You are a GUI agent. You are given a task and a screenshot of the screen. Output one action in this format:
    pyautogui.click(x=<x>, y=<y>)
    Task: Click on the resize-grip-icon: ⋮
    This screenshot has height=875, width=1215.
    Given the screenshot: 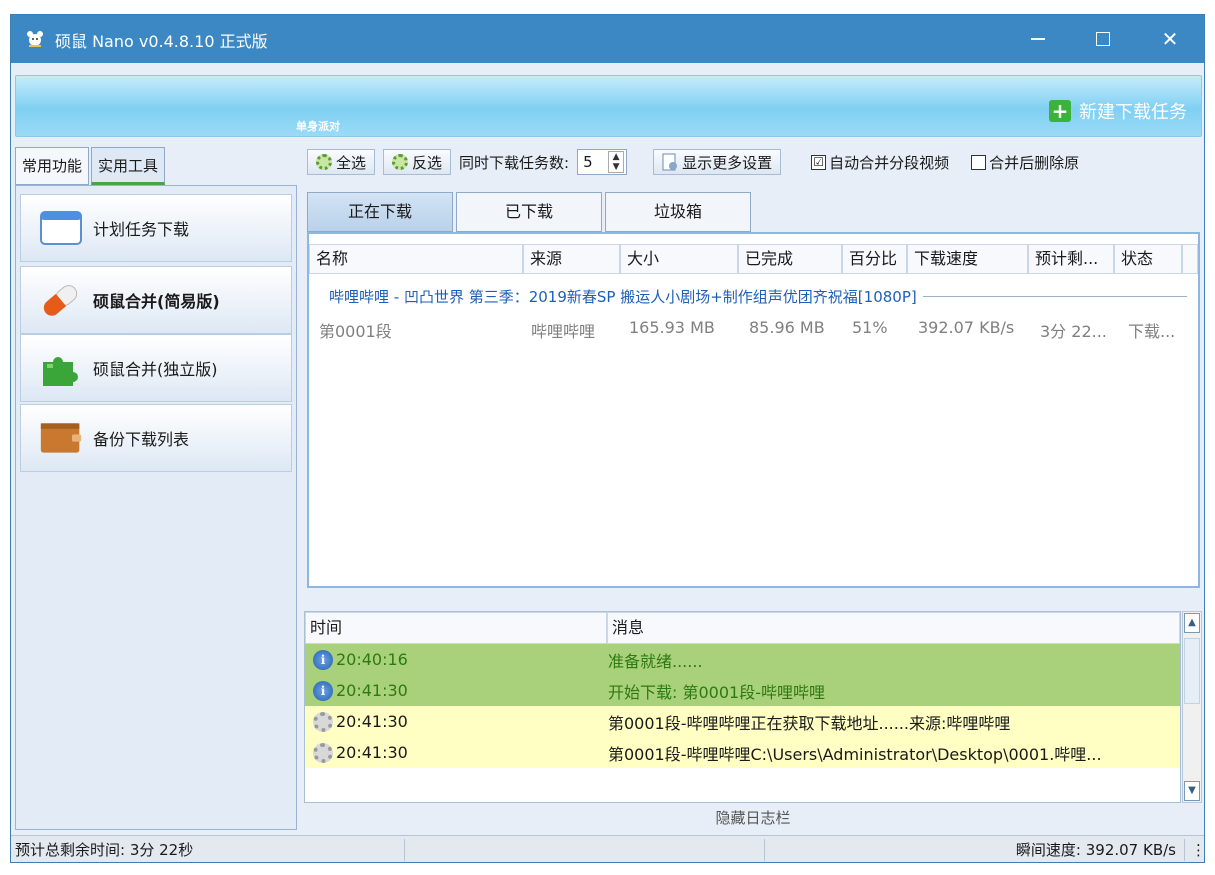 What is the action you would take?
    pyautogui.click(x=1195, y=850)
    